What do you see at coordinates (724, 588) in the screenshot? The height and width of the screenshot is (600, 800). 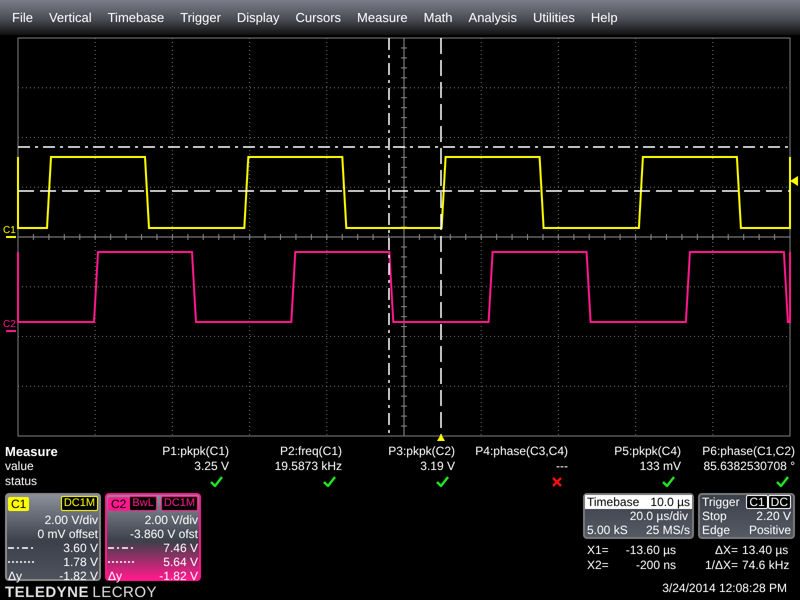 I see `timestamp: 3/24/2014 12:08:28 PM` at bounding box center [724, 588].